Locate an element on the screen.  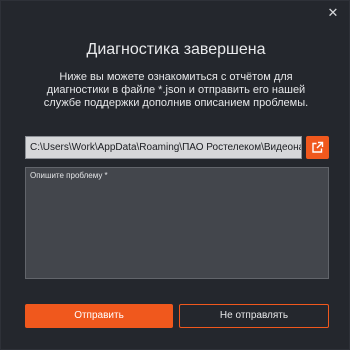
problem-description-placeholder: Опишите проблему * is located at coordinates (69, 175).